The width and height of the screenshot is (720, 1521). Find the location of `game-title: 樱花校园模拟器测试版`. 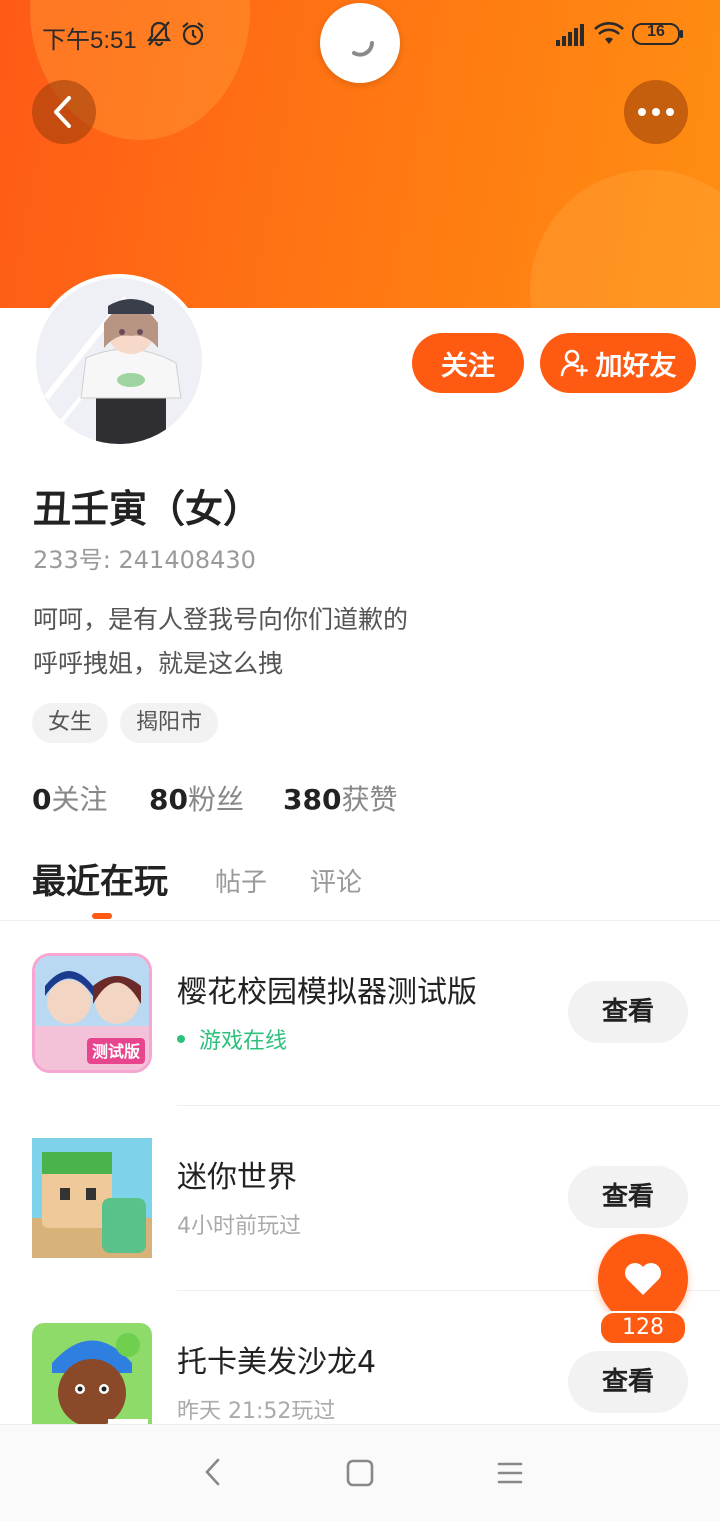

game-title: 樱花校园模拟器测试版 is located at coordinates (327, 992).